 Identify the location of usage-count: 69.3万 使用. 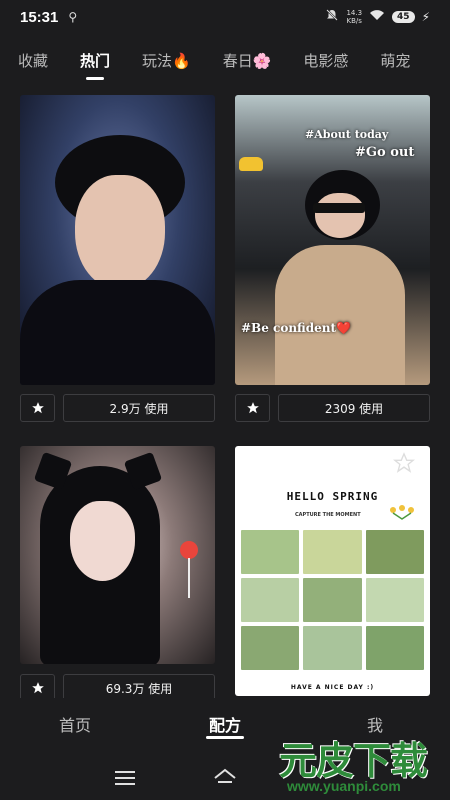
(139, 688).